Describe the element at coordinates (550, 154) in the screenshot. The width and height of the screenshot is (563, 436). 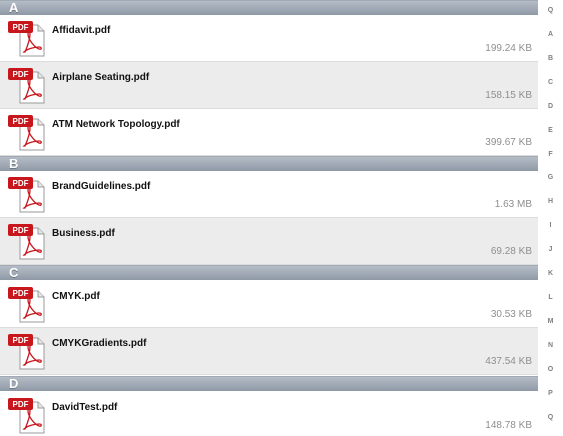
I see `index-letter: F` at that location.